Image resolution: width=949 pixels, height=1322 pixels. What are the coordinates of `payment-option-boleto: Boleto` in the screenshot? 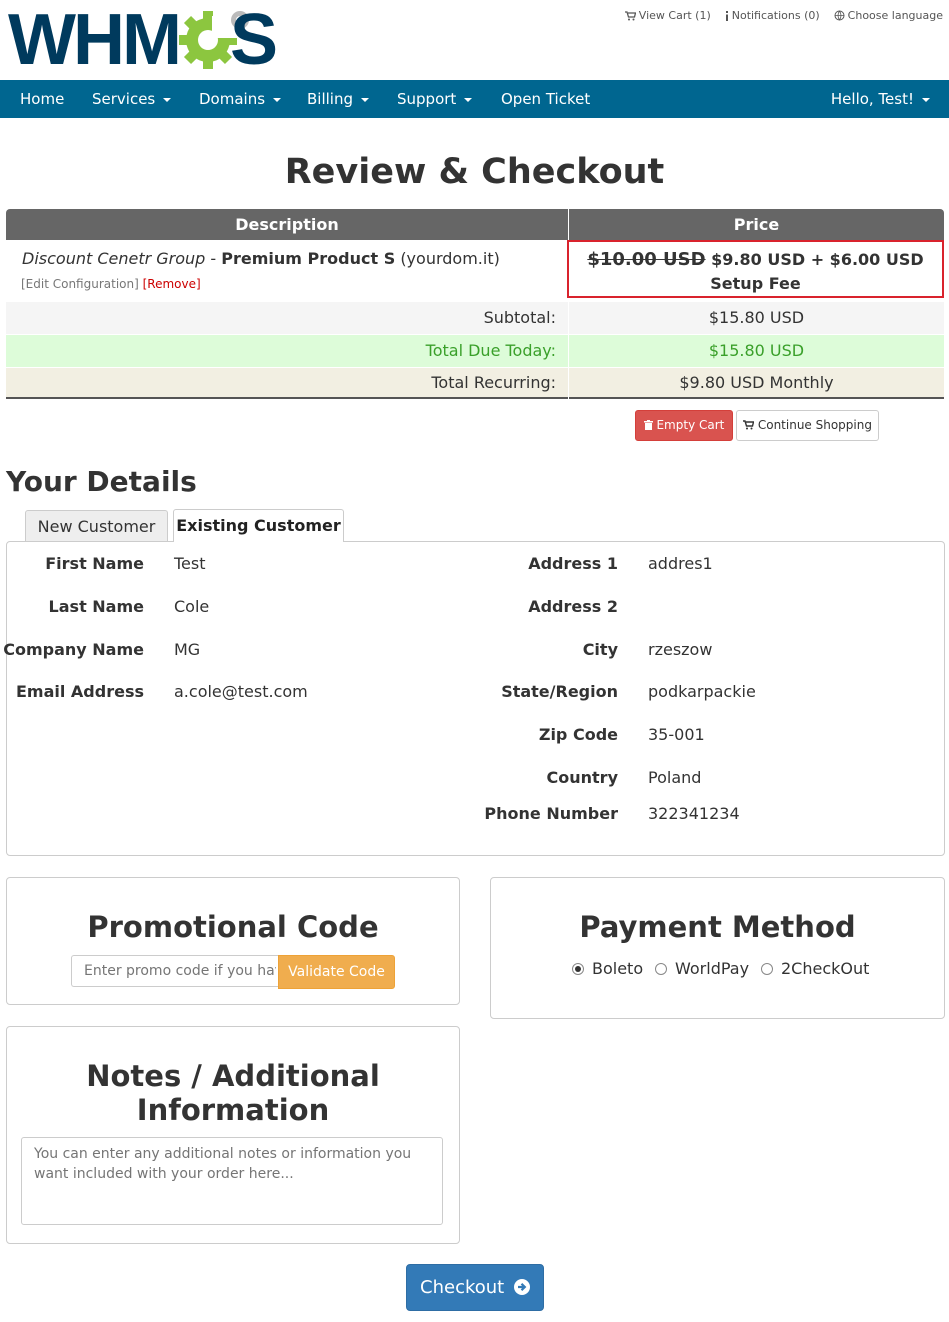 It's located at (607, 968).